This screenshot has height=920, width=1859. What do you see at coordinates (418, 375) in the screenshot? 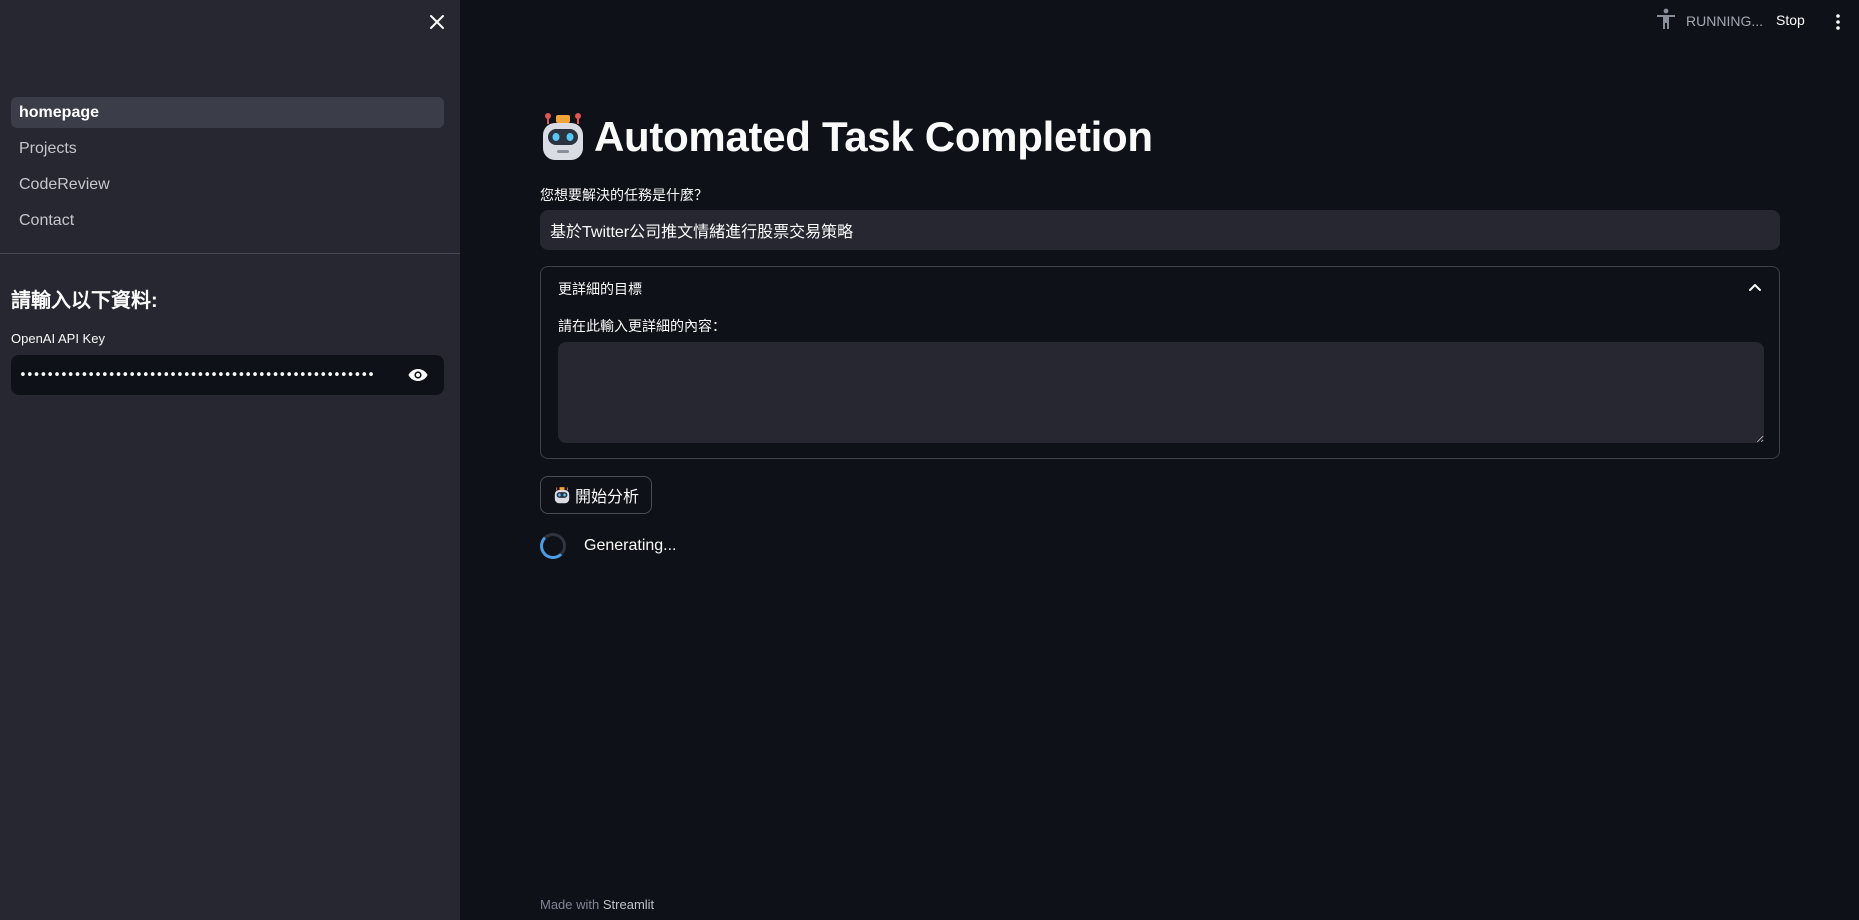
I see `eye-icon` at bounding box center [418, 375].